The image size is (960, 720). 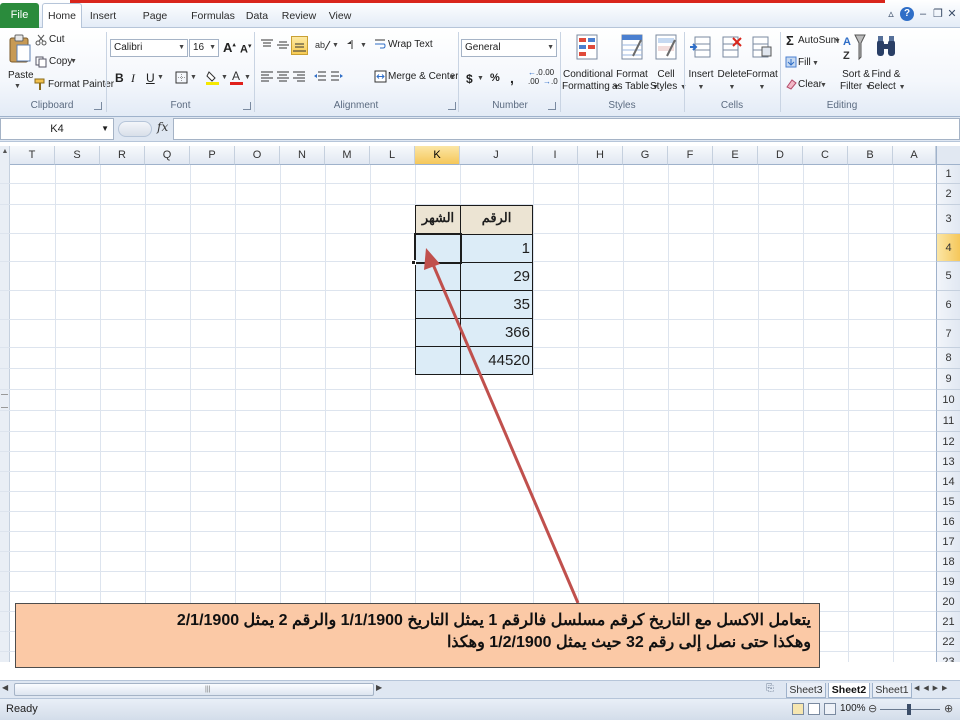 What do you see at coordinates (948, 622) in the screenshot?
I see `row-header-21: 21` at bounding box center [948, 622].